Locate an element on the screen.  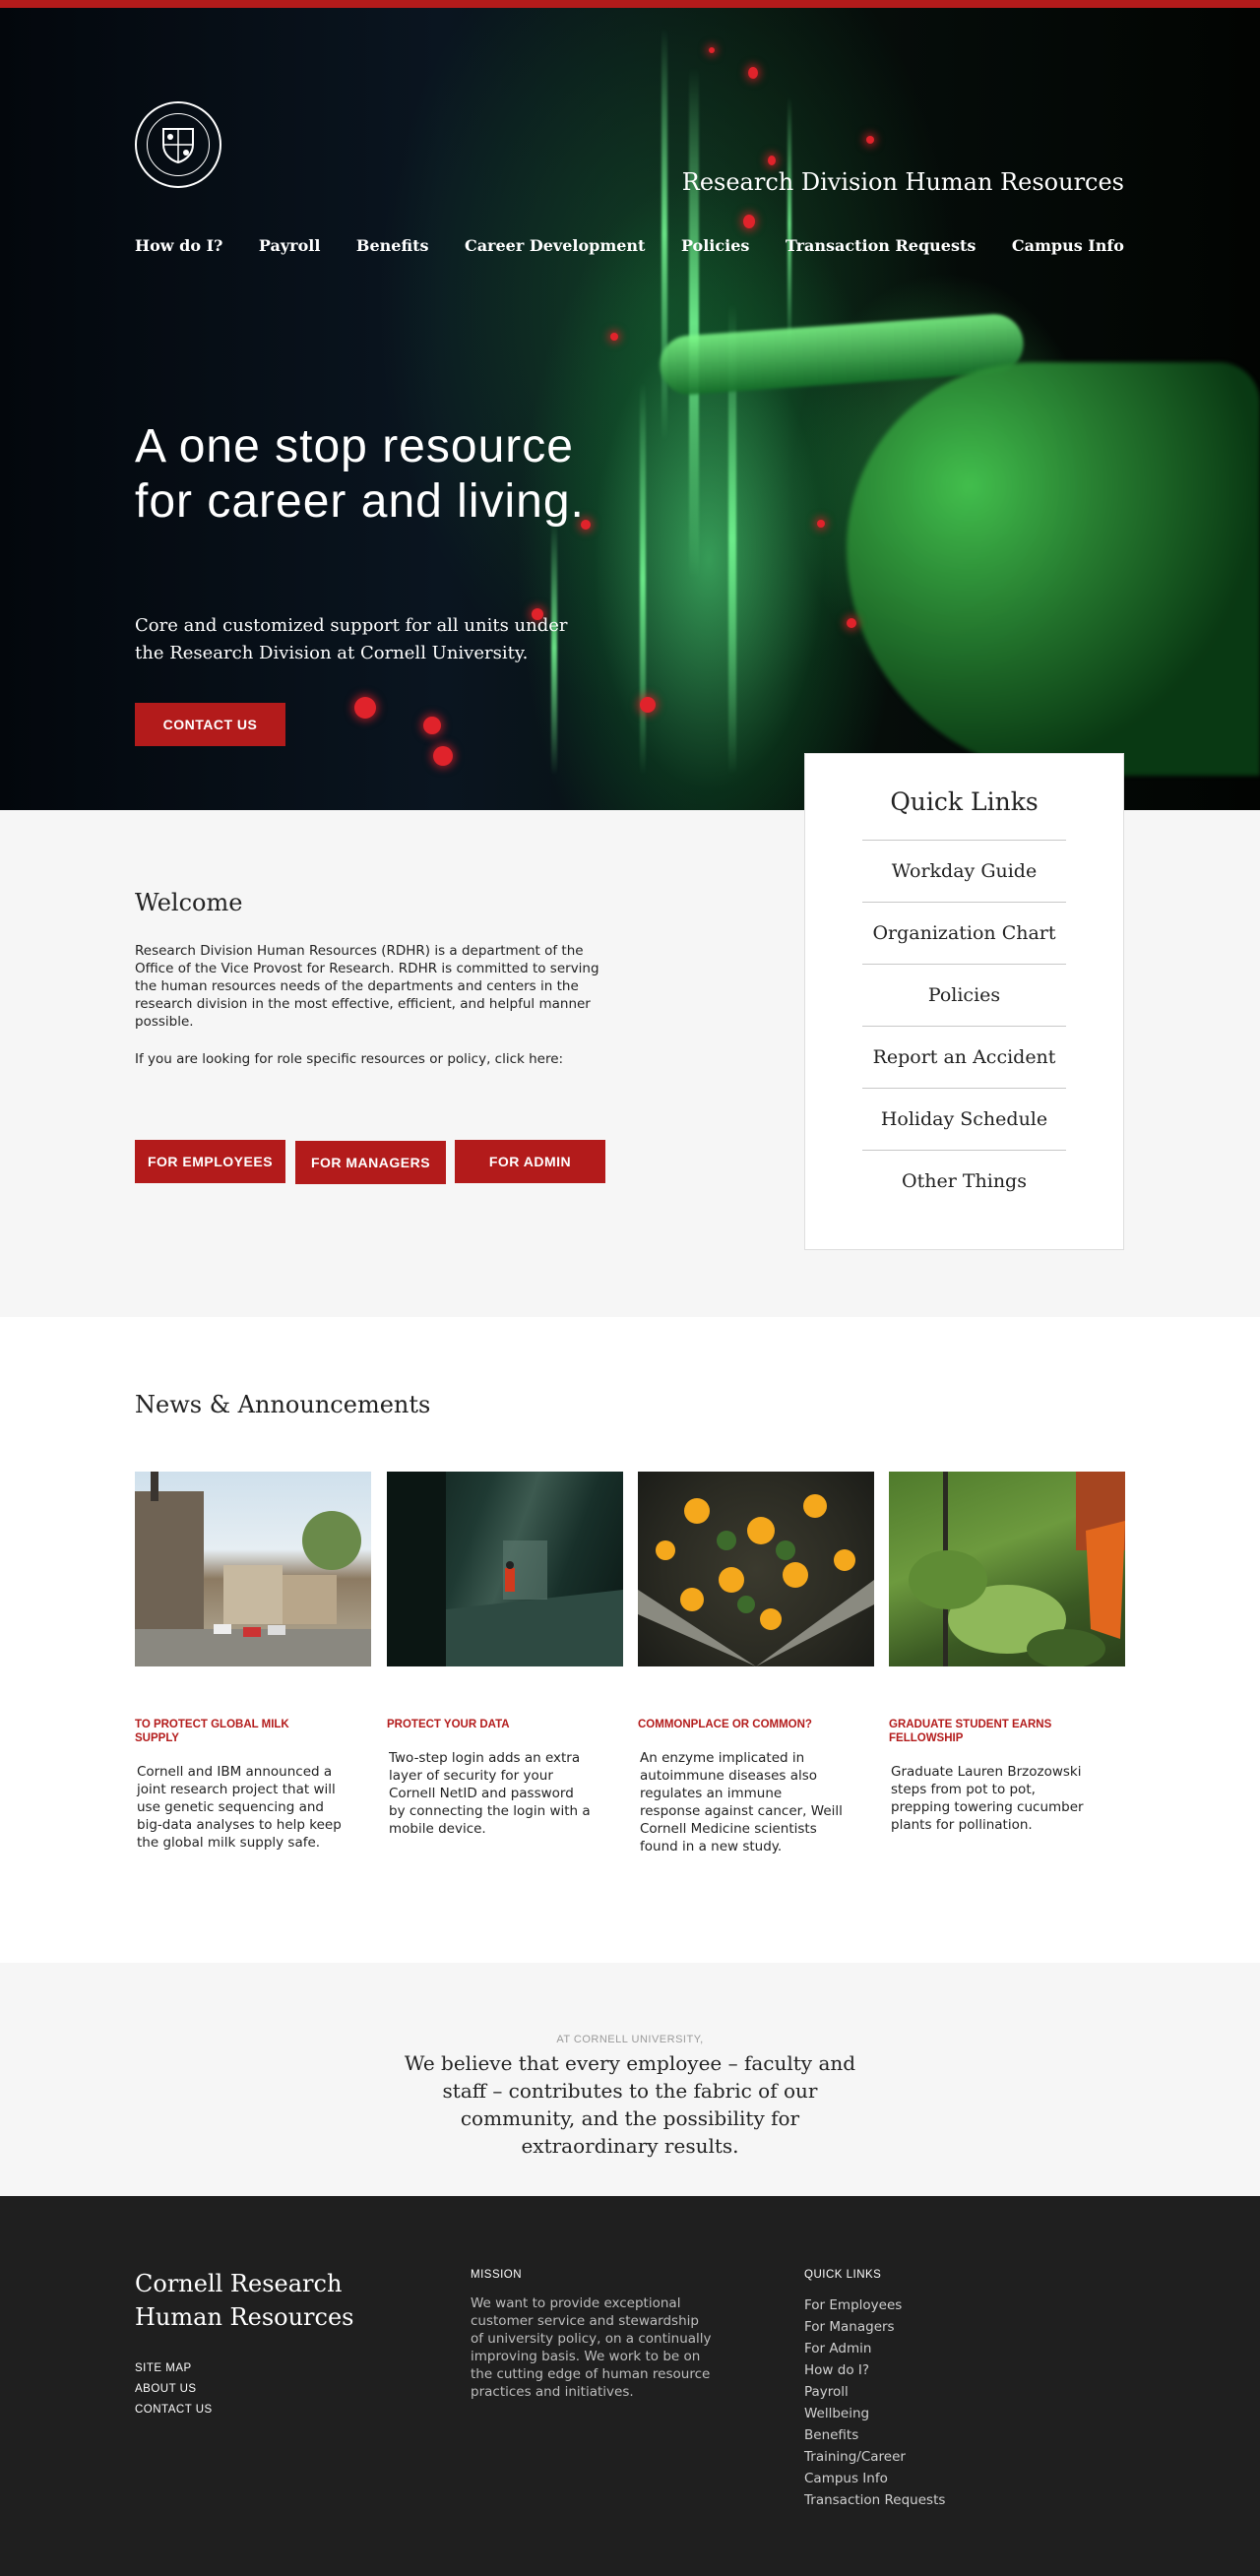
for-managers-button: FOR MANAGERS is located at coordinates (370, 1162).